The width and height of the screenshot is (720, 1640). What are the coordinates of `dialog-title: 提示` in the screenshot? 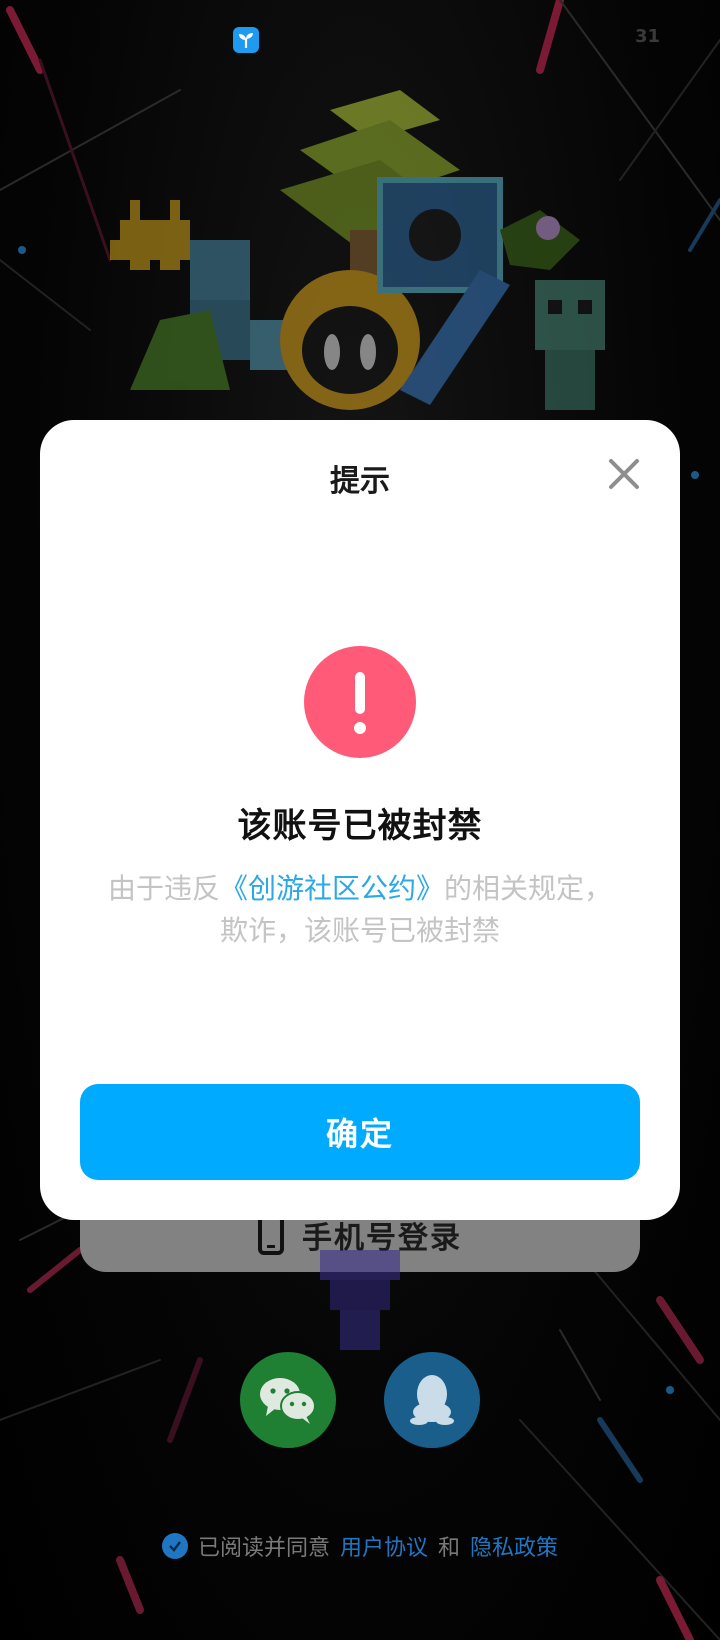 It's located at (360, 481).